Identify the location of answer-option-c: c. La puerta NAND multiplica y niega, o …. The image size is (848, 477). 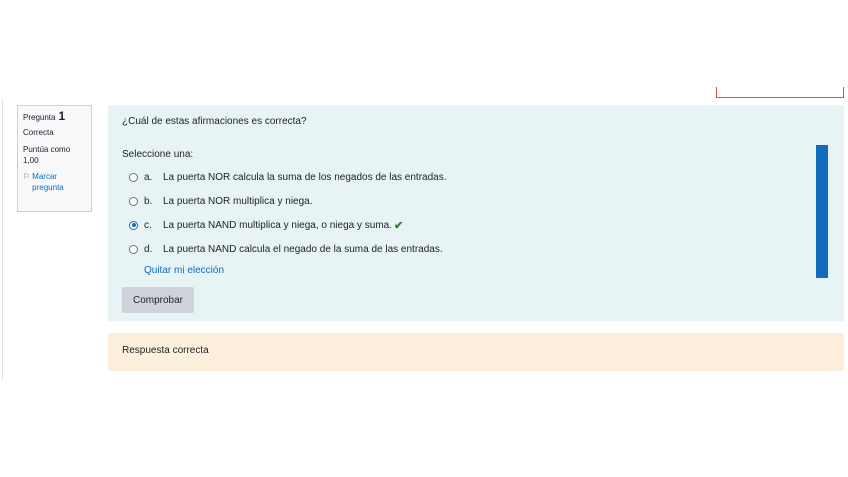
(462, 225).